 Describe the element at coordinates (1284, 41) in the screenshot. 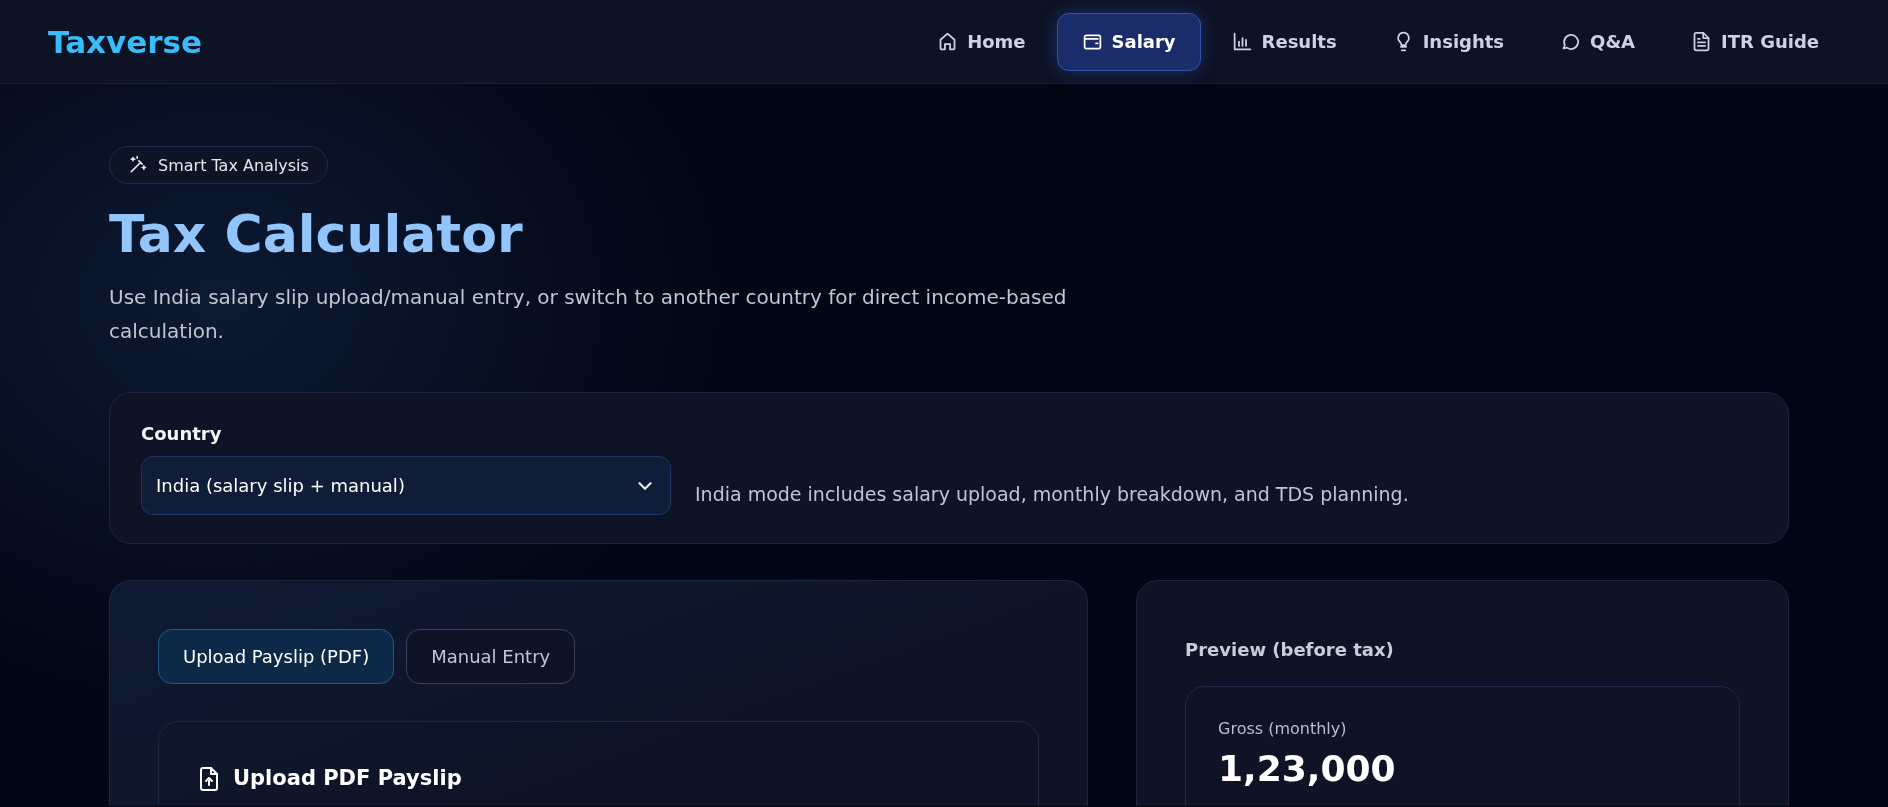

I see `nav-tab: Results` at that location.